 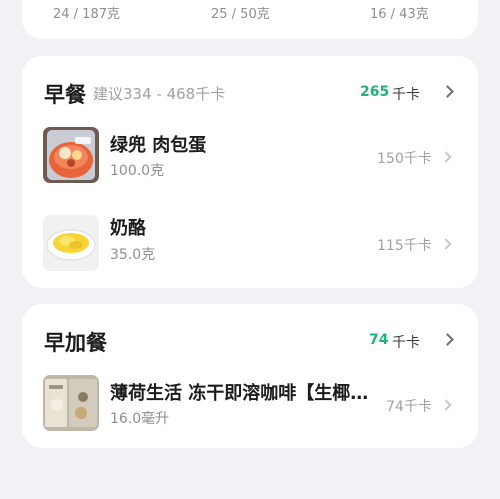 I want to click on food-quantity: 16.0毫升, so click(x=140, y=419).